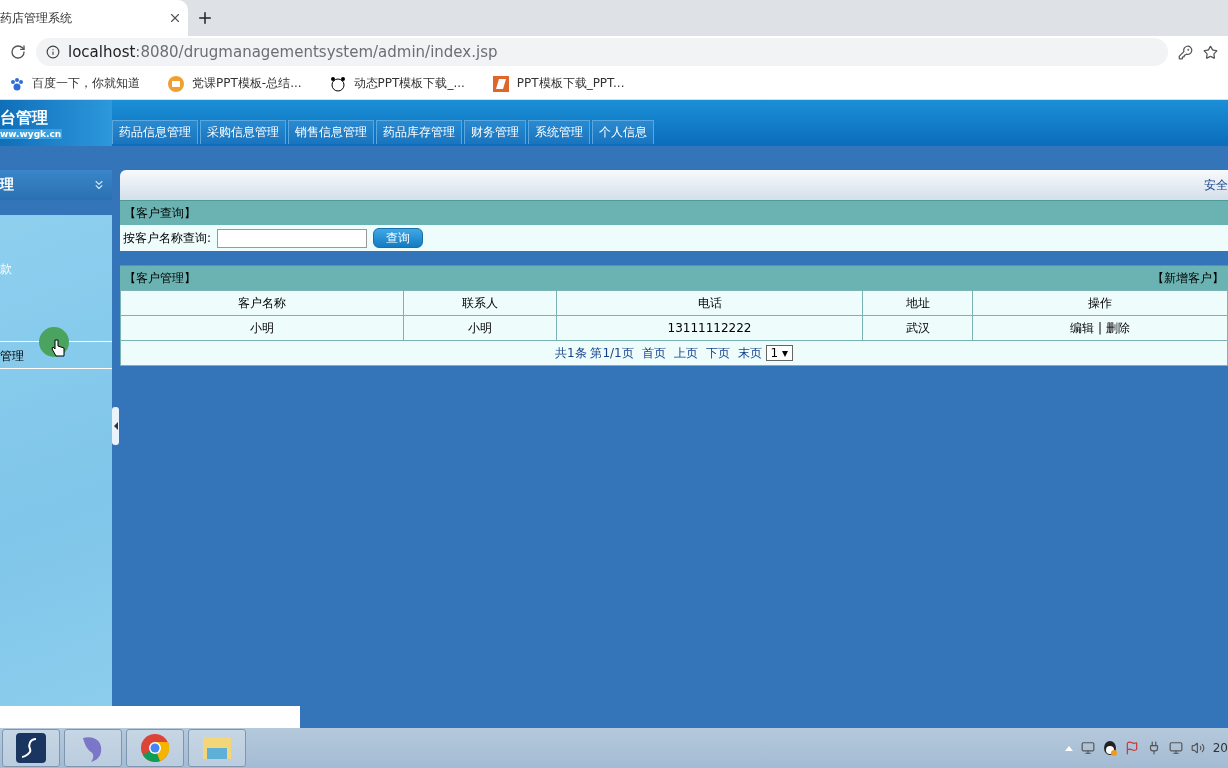 Image resolution: width=1228 pixels, height=768 pixels. I want to click on star-icon, so click(1210, 52).